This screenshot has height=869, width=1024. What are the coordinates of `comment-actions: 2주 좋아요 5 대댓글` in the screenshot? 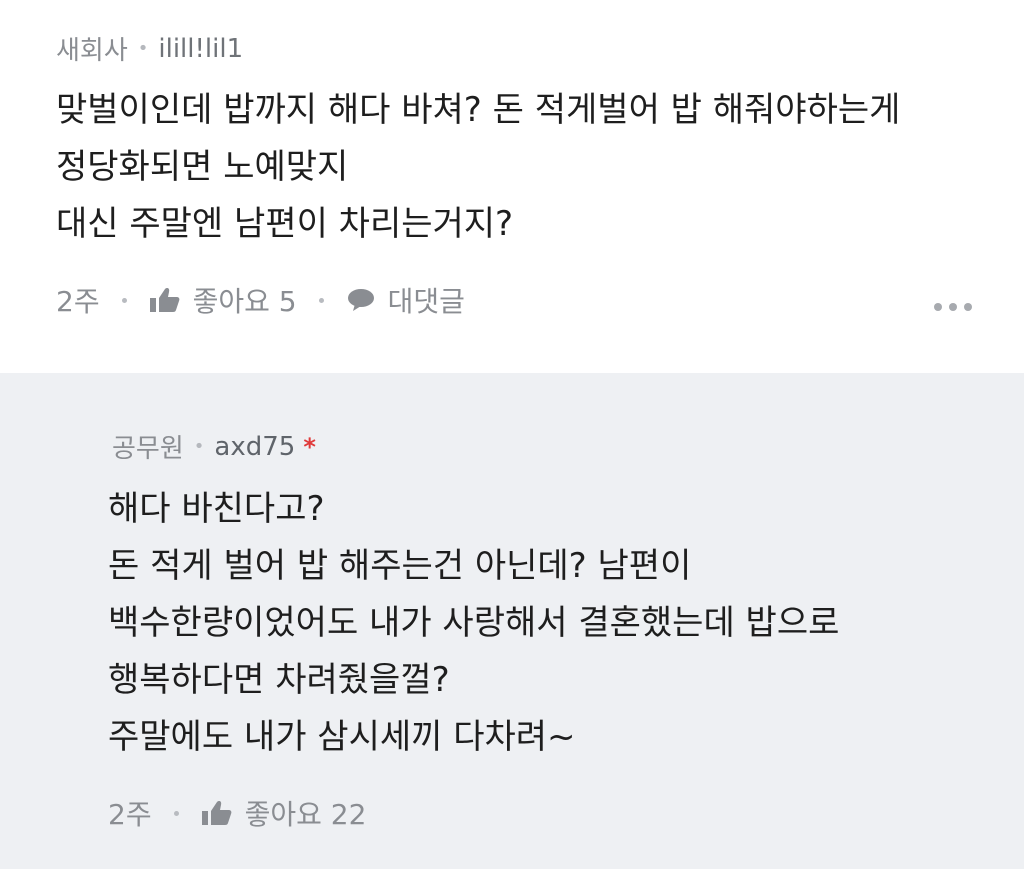 It's located at (260, 300).